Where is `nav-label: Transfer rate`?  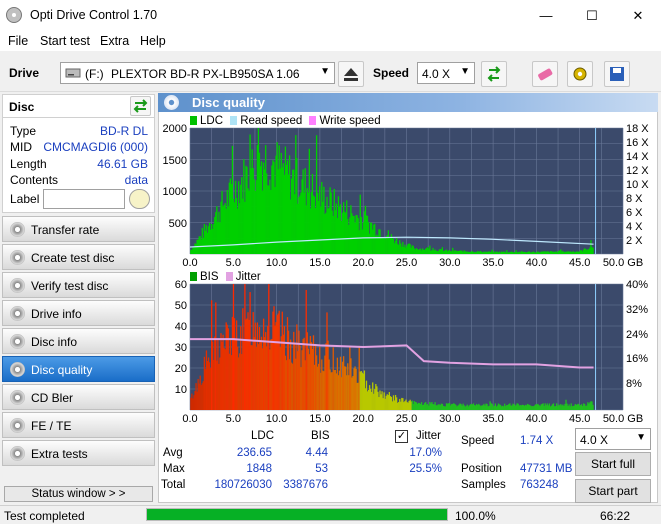
nav-label: Transfer rate is located at coordinates (65, 230).